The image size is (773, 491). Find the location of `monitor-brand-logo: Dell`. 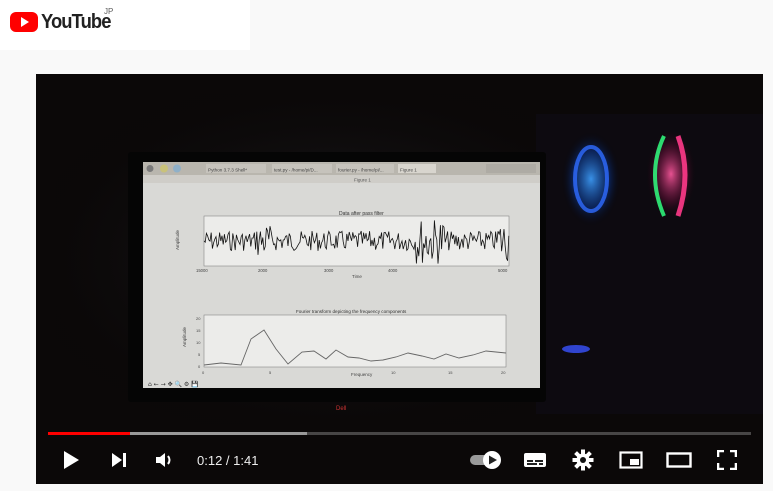

monitor-brand-logo: Dell is located at coordinates (341, 409).